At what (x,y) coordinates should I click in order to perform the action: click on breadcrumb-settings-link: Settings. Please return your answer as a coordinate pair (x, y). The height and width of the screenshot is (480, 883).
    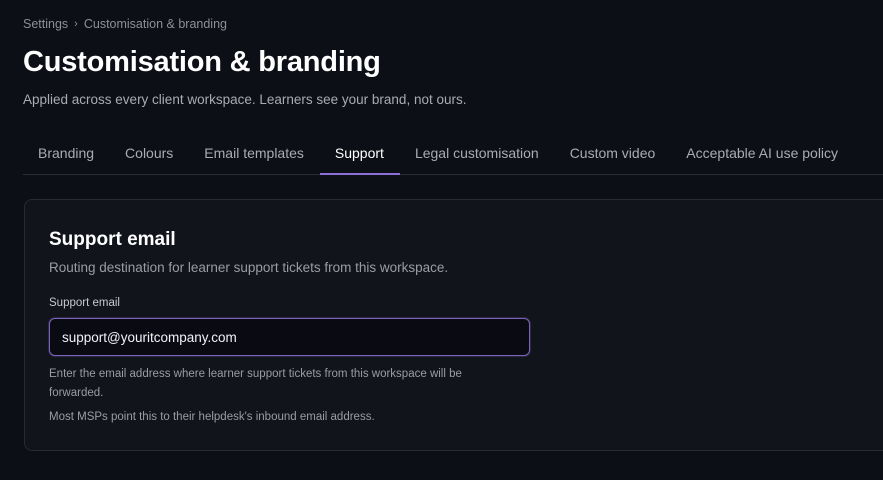
    Looking at the image, I should click on (45, 24).